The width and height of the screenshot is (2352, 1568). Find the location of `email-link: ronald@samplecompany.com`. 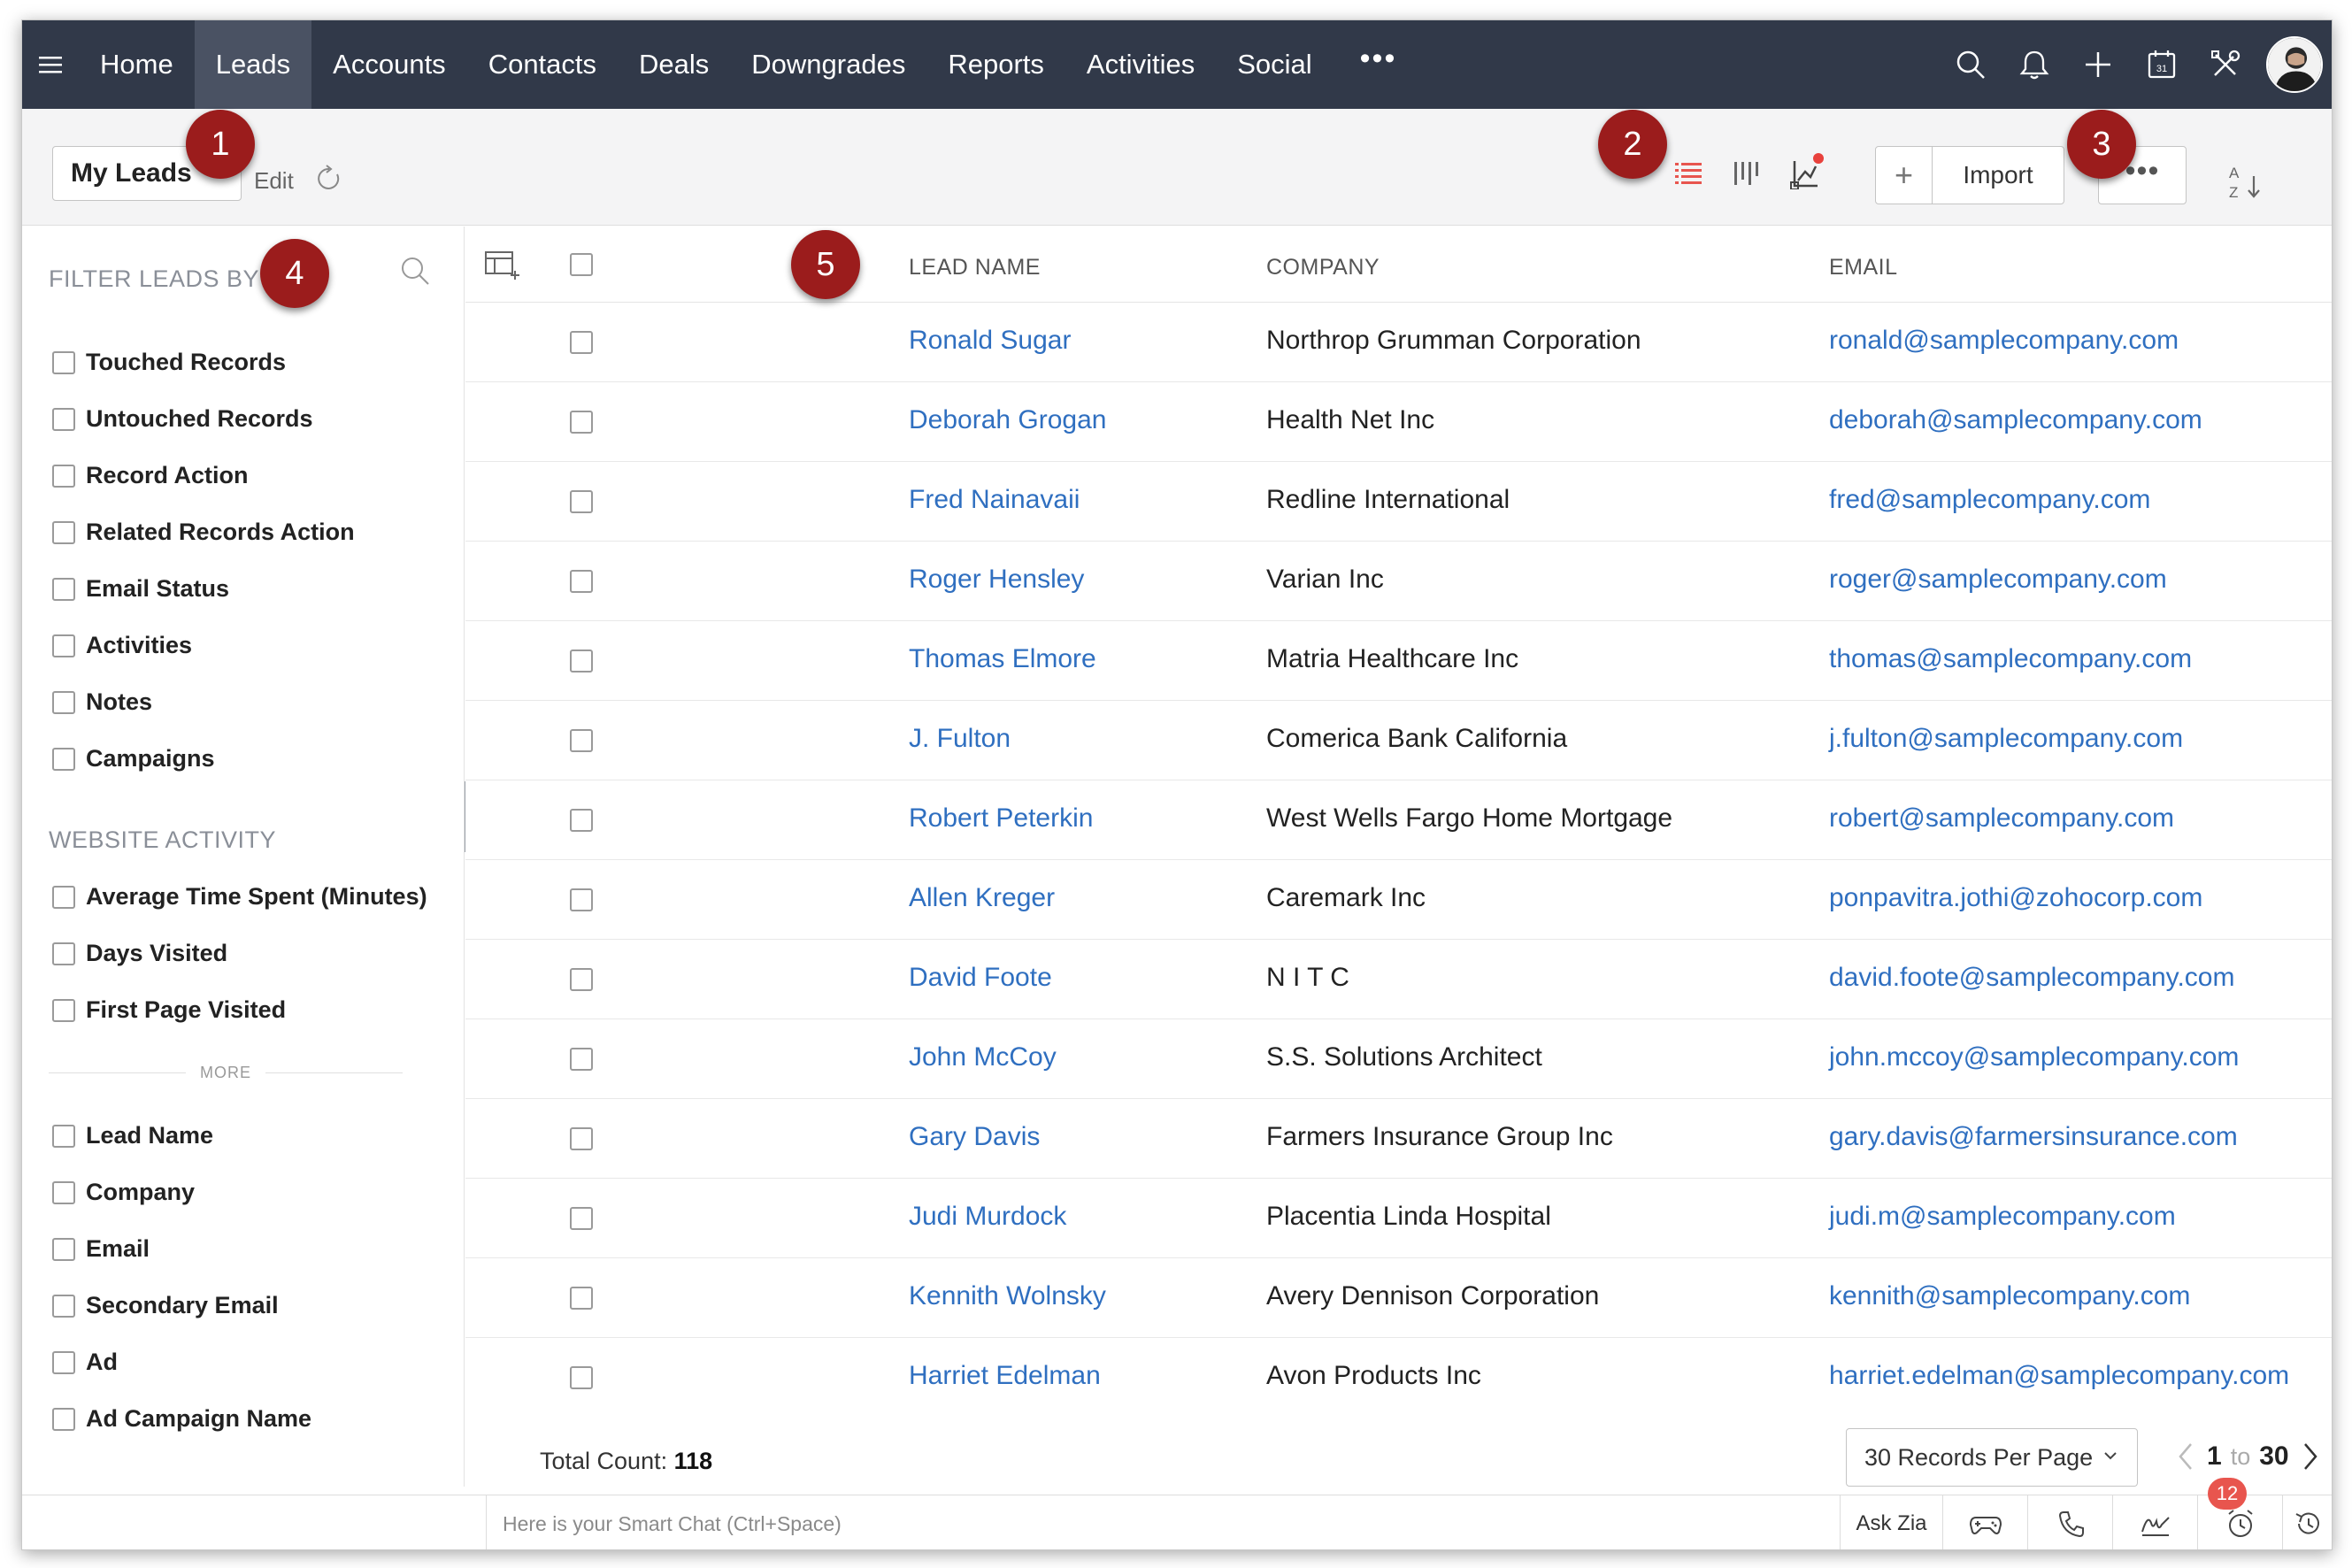

email-link: ronald@samplecompany.com is located at coordinates (2004, 341).